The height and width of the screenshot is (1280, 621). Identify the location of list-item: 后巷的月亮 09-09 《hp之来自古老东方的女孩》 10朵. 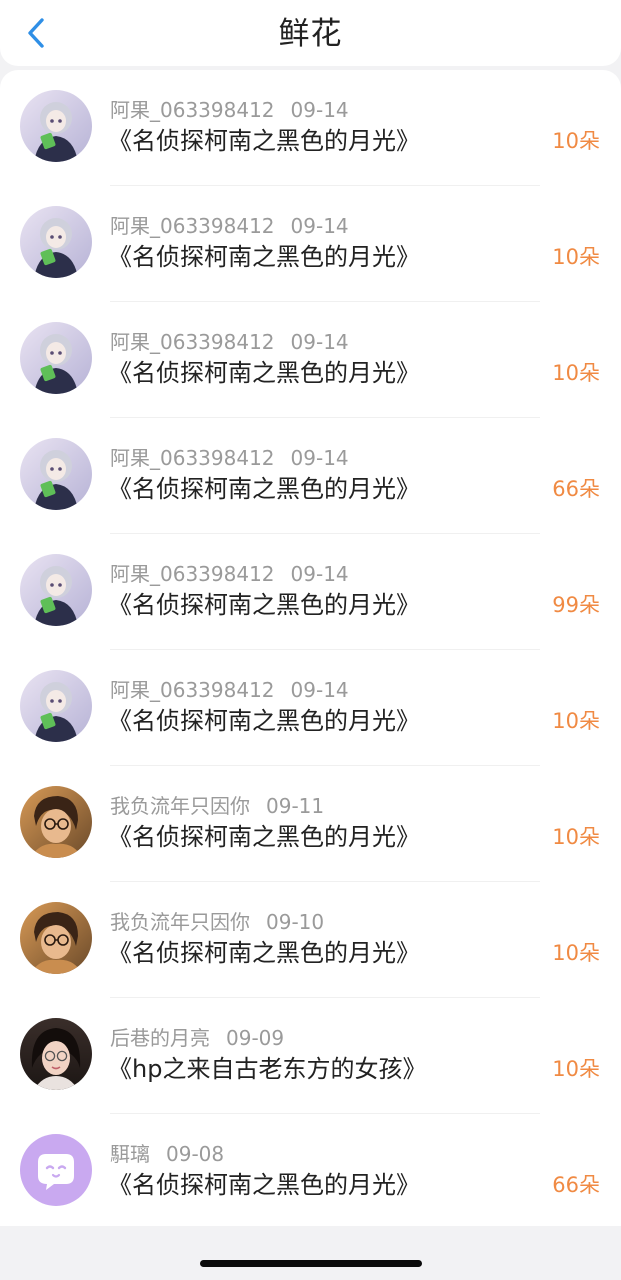
(310, 1056).